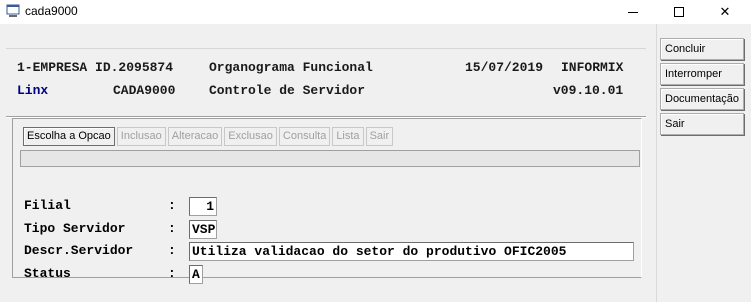  I want to click on maximize-icon, so click(679, 12).